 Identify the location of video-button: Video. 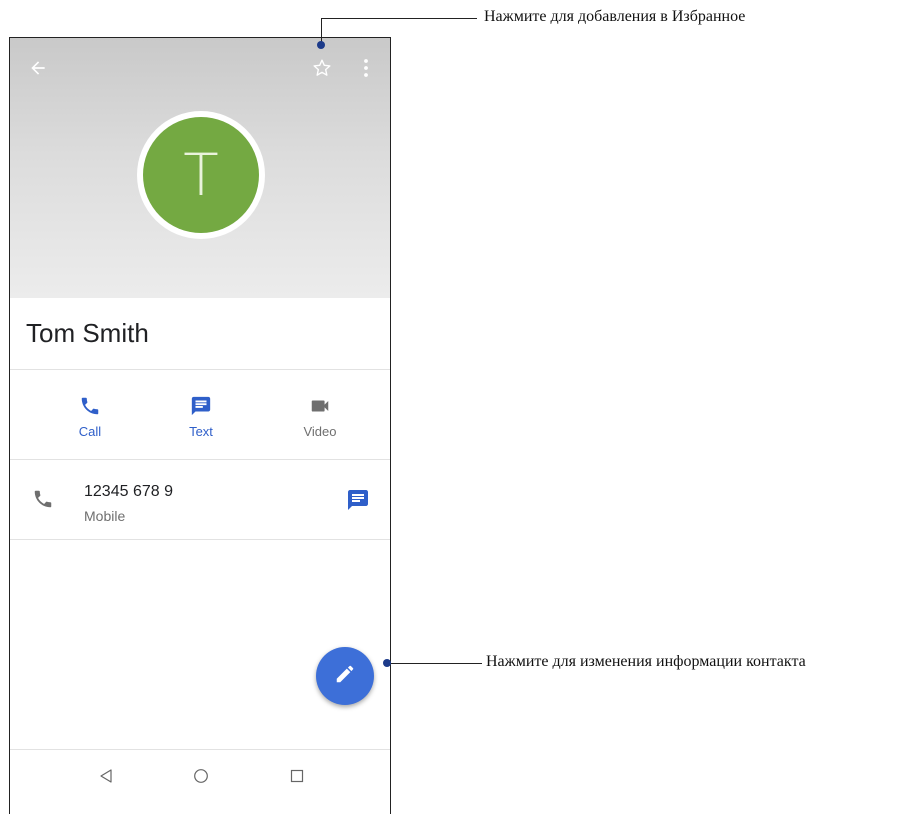
(320, 416).